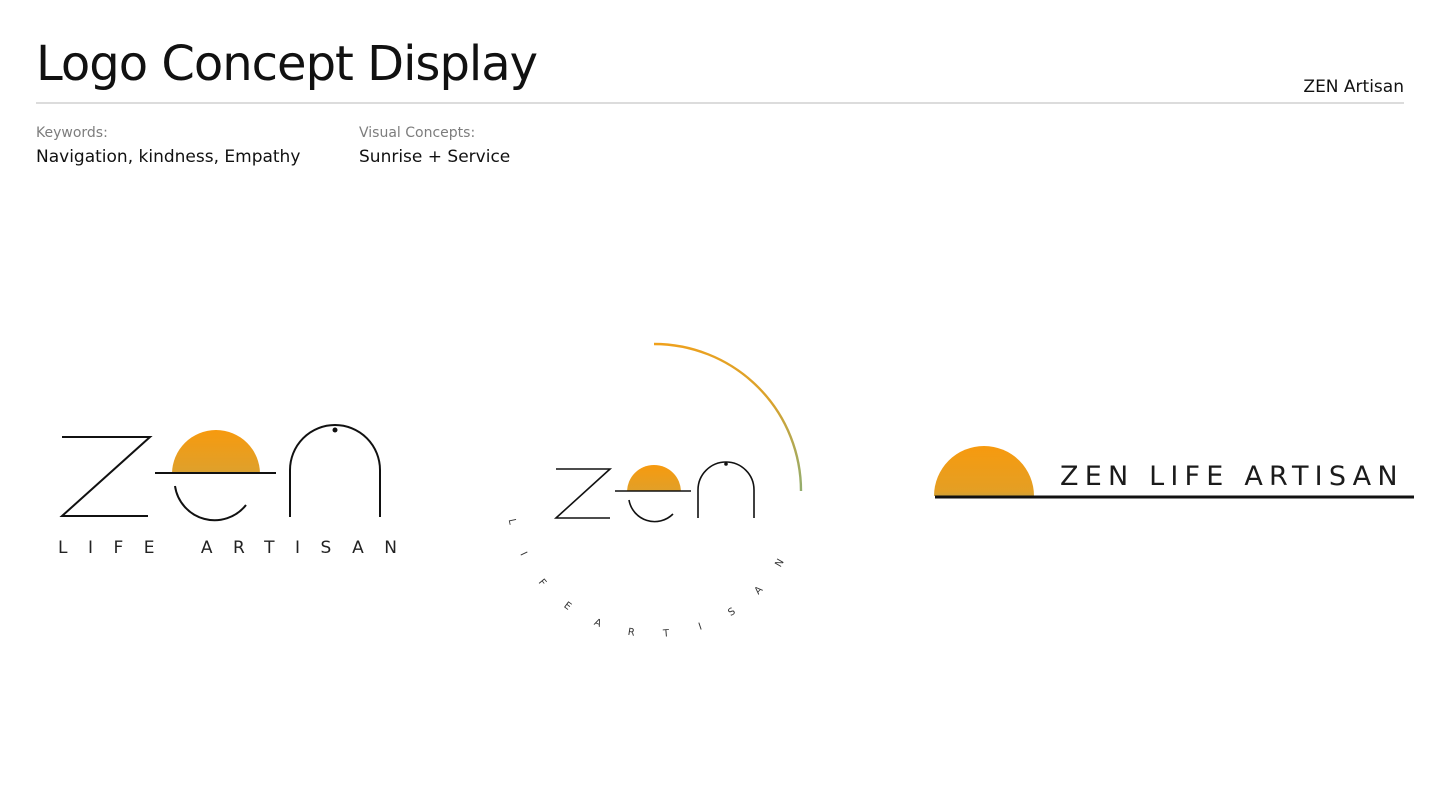  Describe the element at coordinates (1232, 476) in the screenshot. I see `horizontal-wordmark: ZEN LIFE ARTISAN` at that location.